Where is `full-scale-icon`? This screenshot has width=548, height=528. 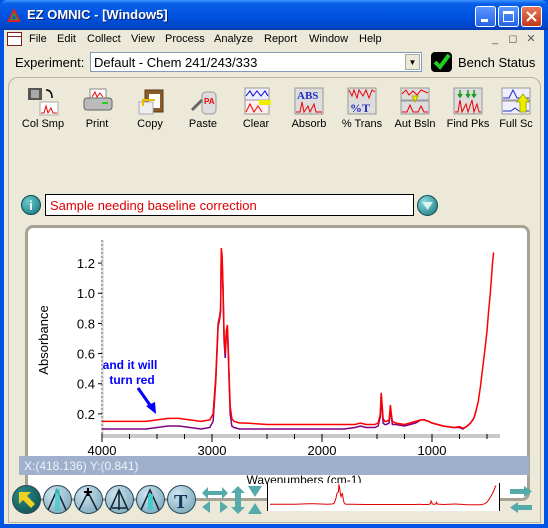 full-scale-icon is located at coordinates (516, 101).